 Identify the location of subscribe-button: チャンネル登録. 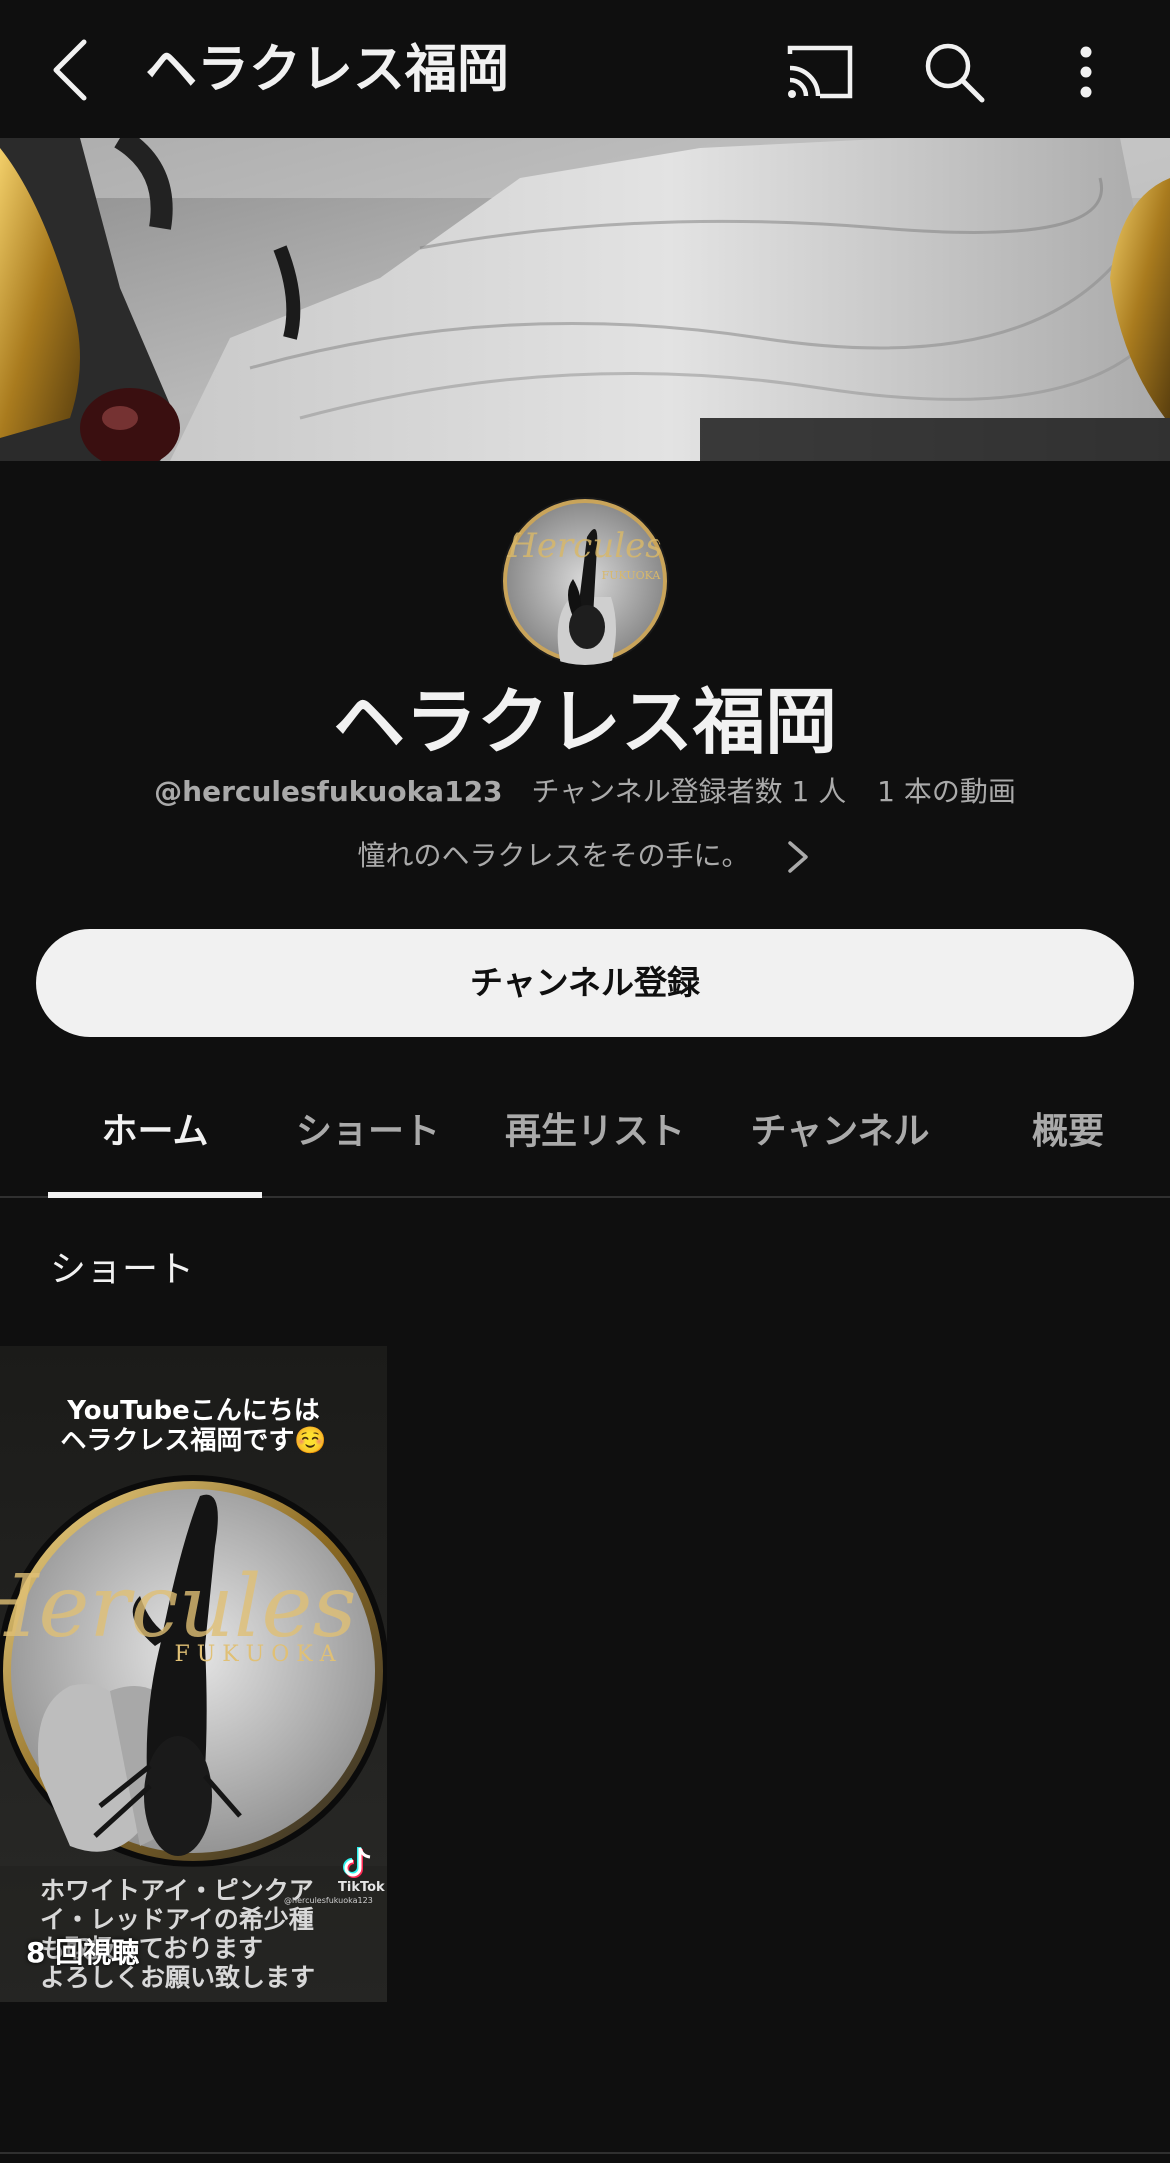
(585, 983).